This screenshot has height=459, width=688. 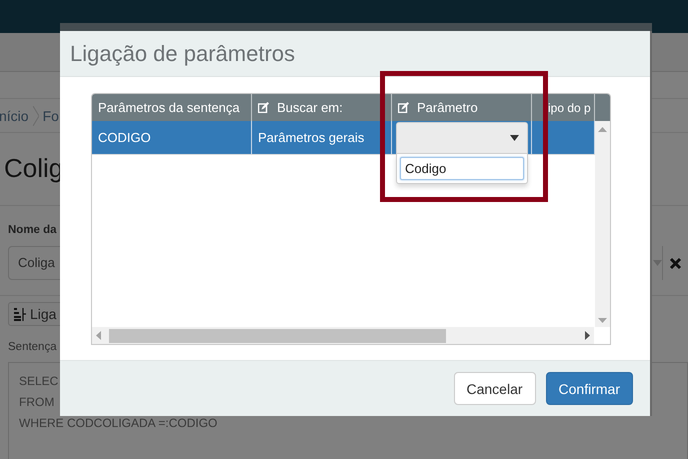 What do you see at coordinates (50, 116) in the screenshot?
I see `breadcrumb-link: Fo` at bounding box center [50, 116].